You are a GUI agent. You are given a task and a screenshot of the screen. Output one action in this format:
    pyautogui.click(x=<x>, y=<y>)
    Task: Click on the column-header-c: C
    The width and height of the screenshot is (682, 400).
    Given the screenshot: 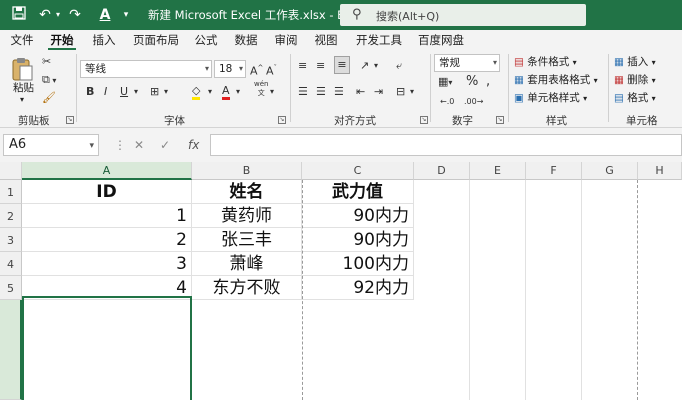 What is the action you would take?
    pyautogui.click(x=358, y=171)
    